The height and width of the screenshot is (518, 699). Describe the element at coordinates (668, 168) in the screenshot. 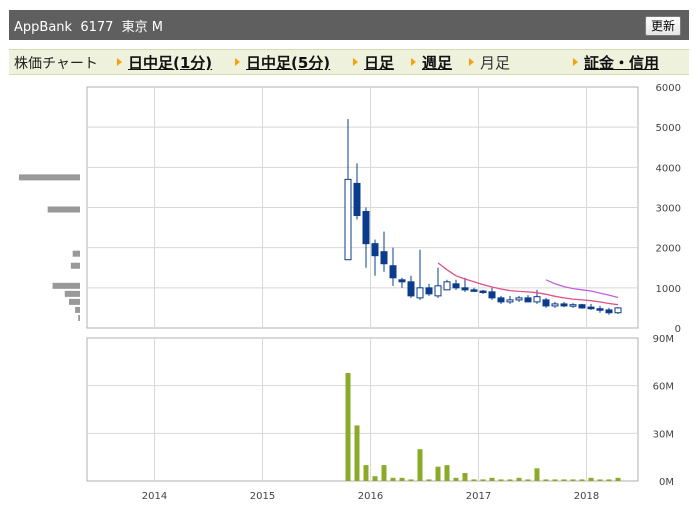

I see `price-y-tick-label: 4000` at that location.